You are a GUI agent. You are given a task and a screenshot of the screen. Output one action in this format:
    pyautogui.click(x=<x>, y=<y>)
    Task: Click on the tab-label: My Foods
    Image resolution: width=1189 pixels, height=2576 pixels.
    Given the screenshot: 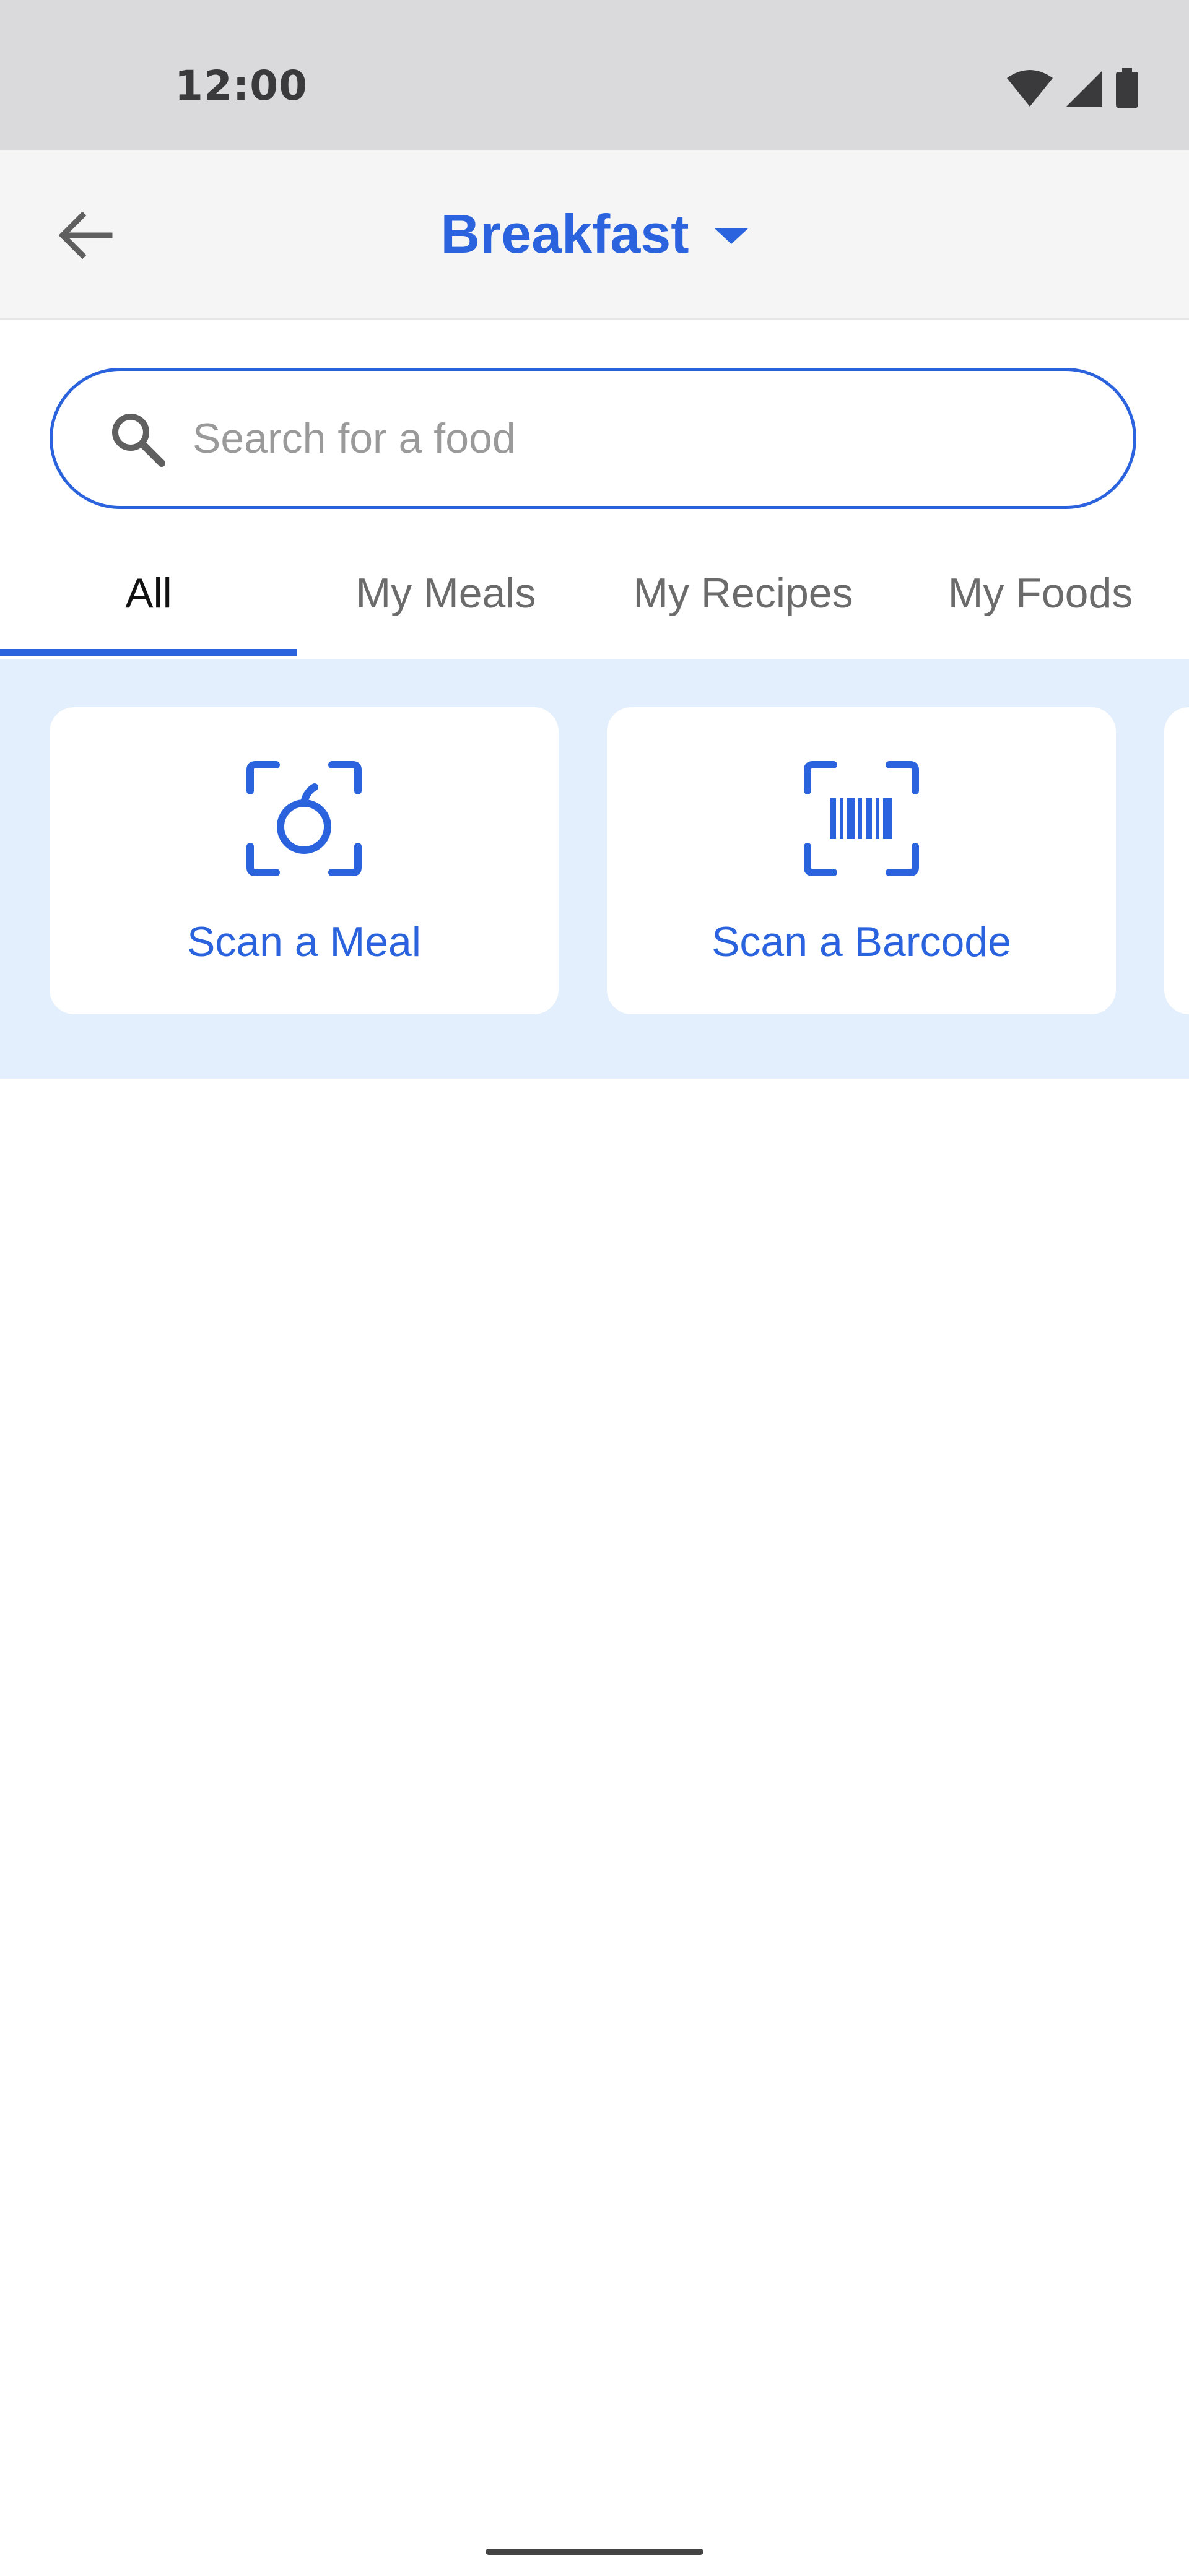 What is the action you would take?
    pyautogui.click(x=1040, y=593)
    